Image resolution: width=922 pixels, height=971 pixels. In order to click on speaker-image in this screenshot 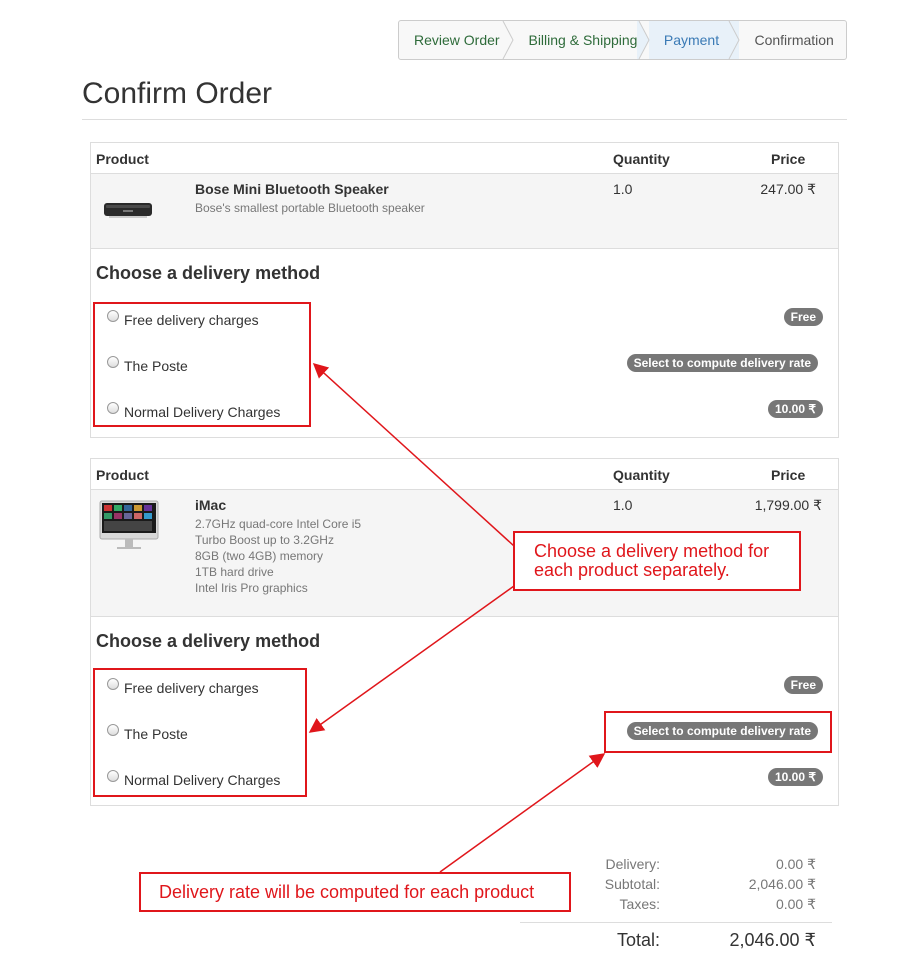, I will do `click(128, 210)`.